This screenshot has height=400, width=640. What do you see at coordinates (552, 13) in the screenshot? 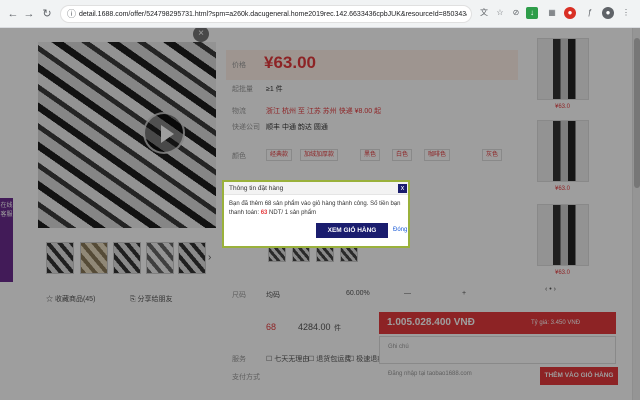
I see `extension-icon: ▦` at bounding box center [552, 13].